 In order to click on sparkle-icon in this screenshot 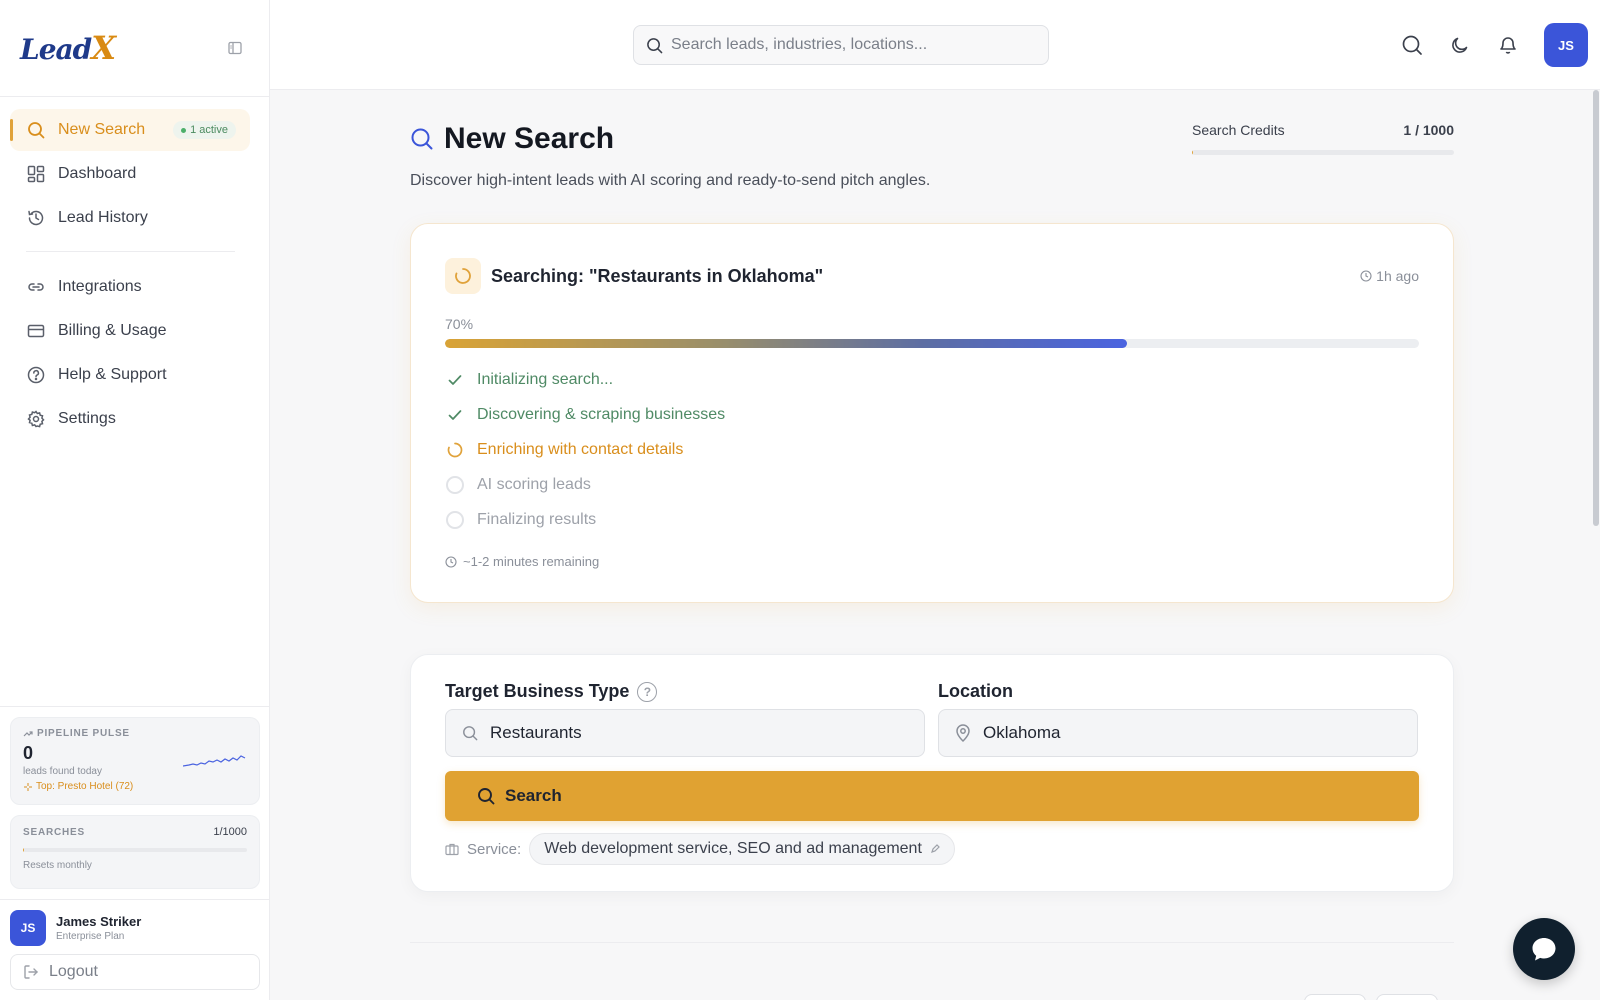, I will do `click(28, 787)`.